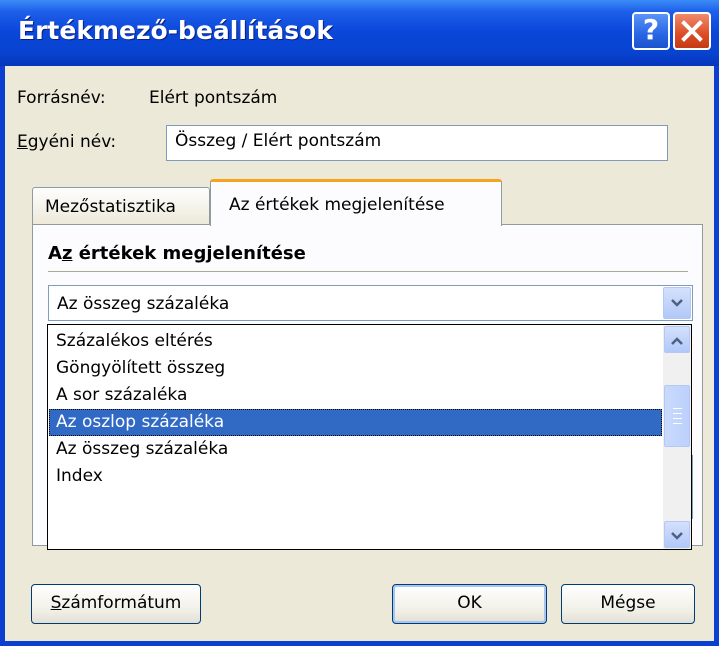 This screenshot has width=719, height=646. Describe the element at coordinates (61, 98) in the screenshot. I see `source-name-label: Forrásnév:` at that location.